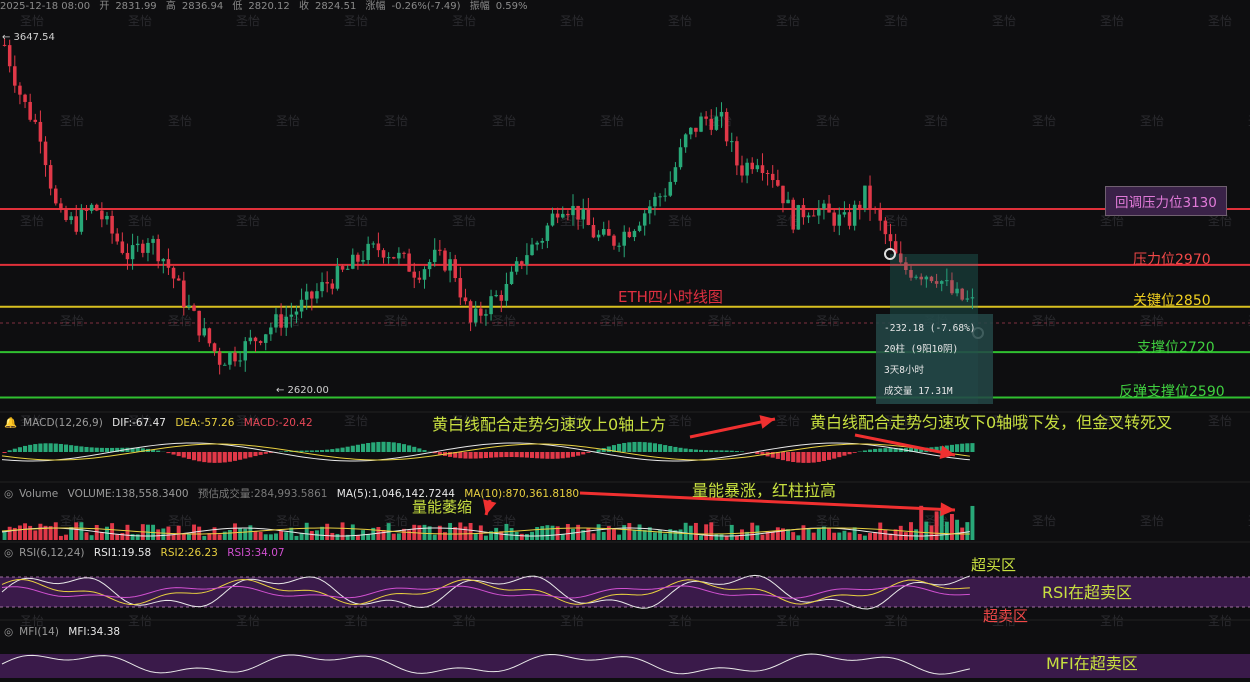  I want to click on level-label-2970: 压力位2970, so click(1172, 260).